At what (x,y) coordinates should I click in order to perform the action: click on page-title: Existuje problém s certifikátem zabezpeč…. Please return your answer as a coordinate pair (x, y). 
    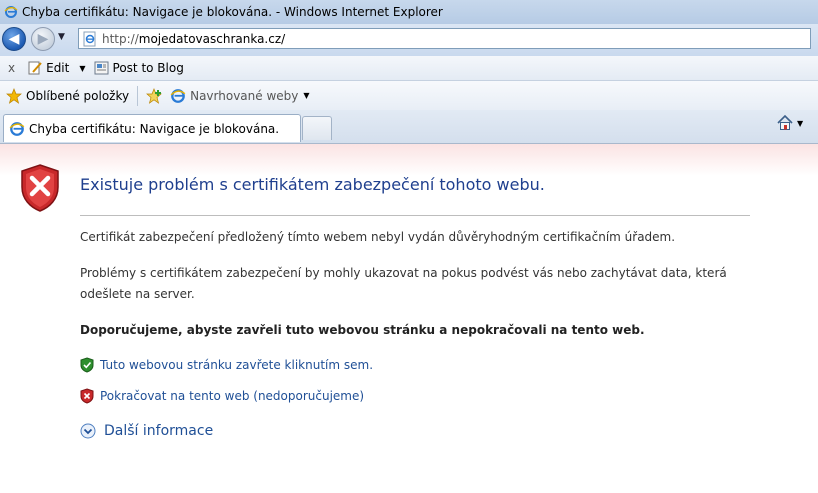
    Looking at the image, I should click on (312, 184).